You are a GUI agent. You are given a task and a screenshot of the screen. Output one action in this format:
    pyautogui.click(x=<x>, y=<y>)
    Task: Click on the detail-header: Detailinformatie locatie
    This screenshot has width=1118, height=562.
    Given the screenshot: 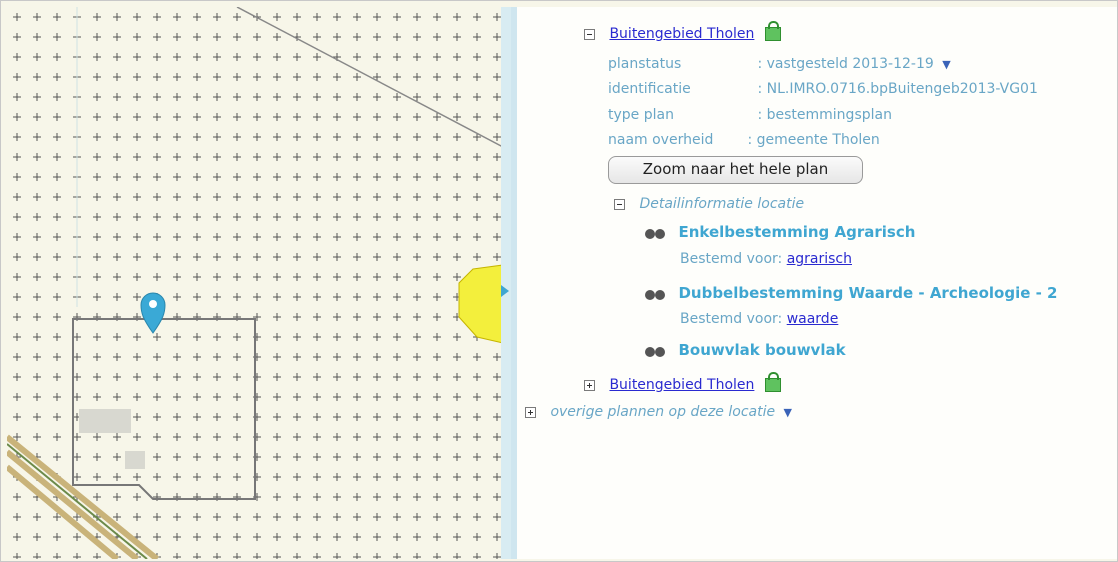 What is the action you would take?
    pyautogui.click(x=709, y=204)
    